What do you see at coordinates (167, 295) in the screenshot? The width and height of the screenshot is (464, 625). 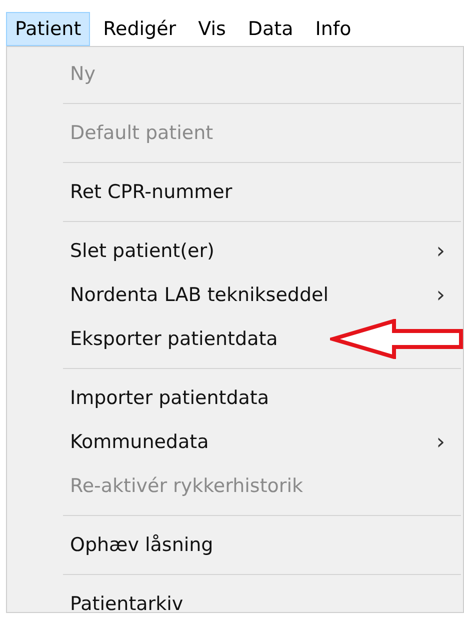 I see `menu-item: Nordenta LAB teknikseddel` at bounding box center [167, 295].